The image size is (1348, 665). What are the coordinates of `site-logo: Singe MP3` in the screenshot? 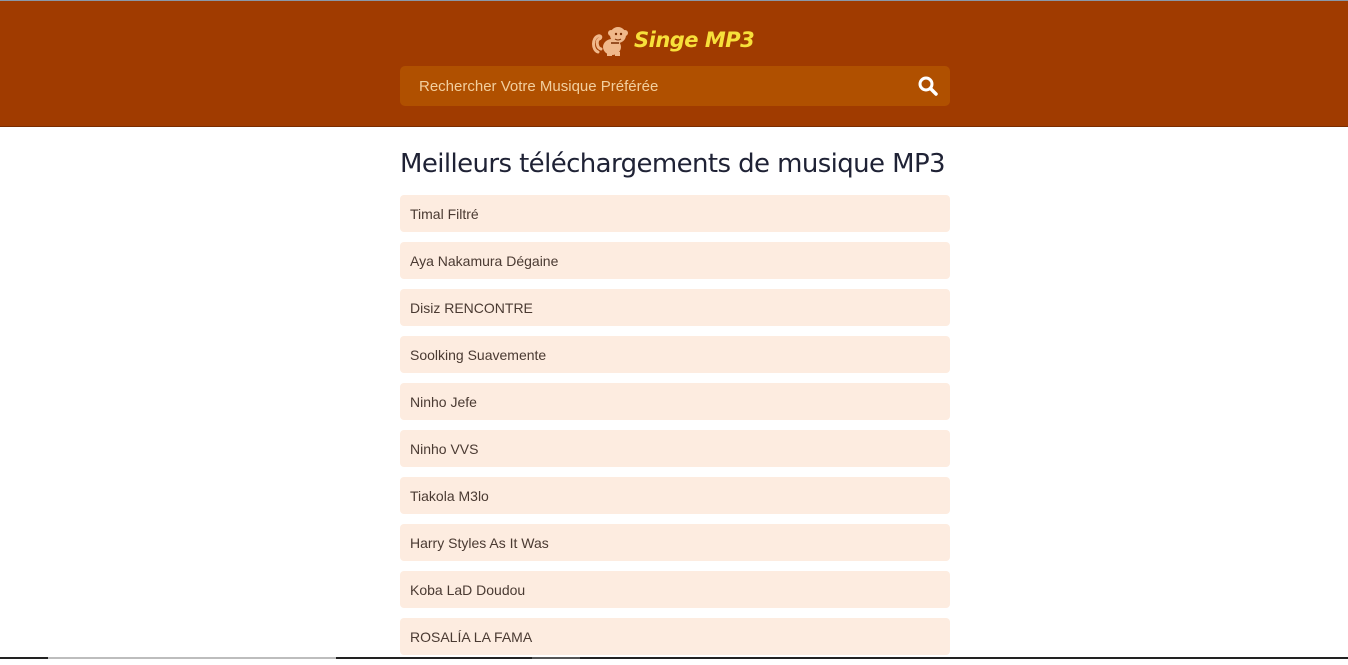 It's located at (673, 40).